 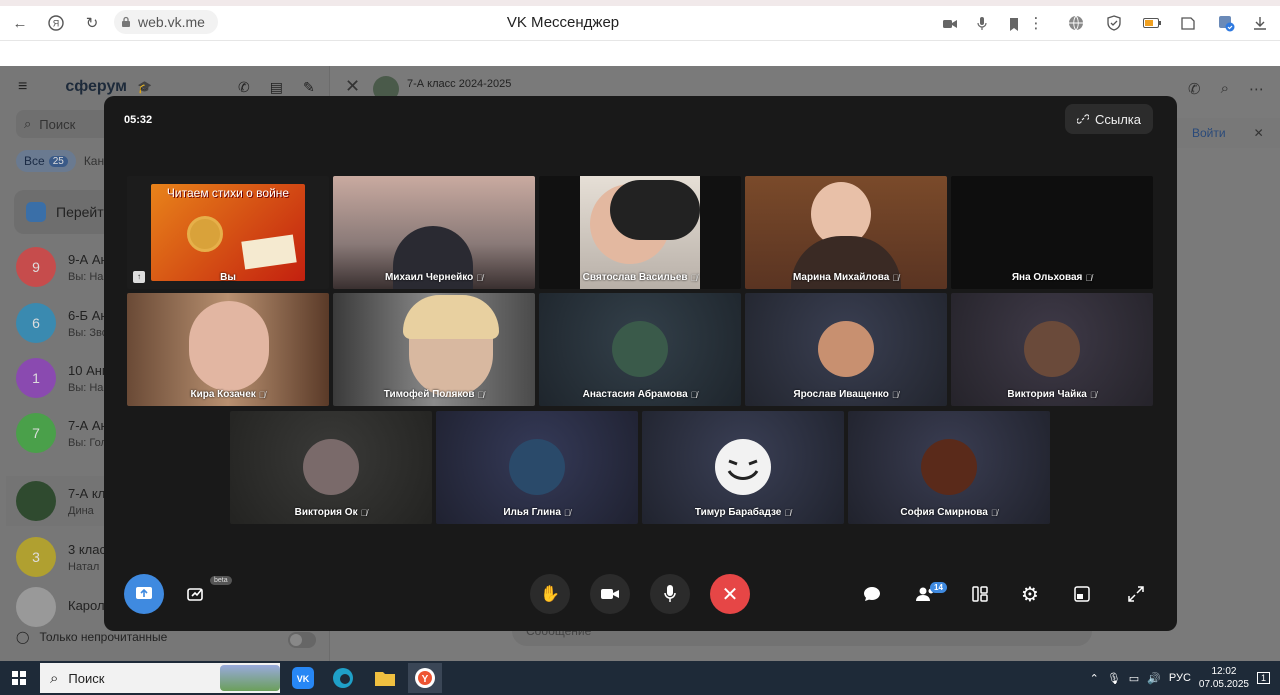 I want to click on join-bar: Войти ✕, so click(x=1228, y=133).